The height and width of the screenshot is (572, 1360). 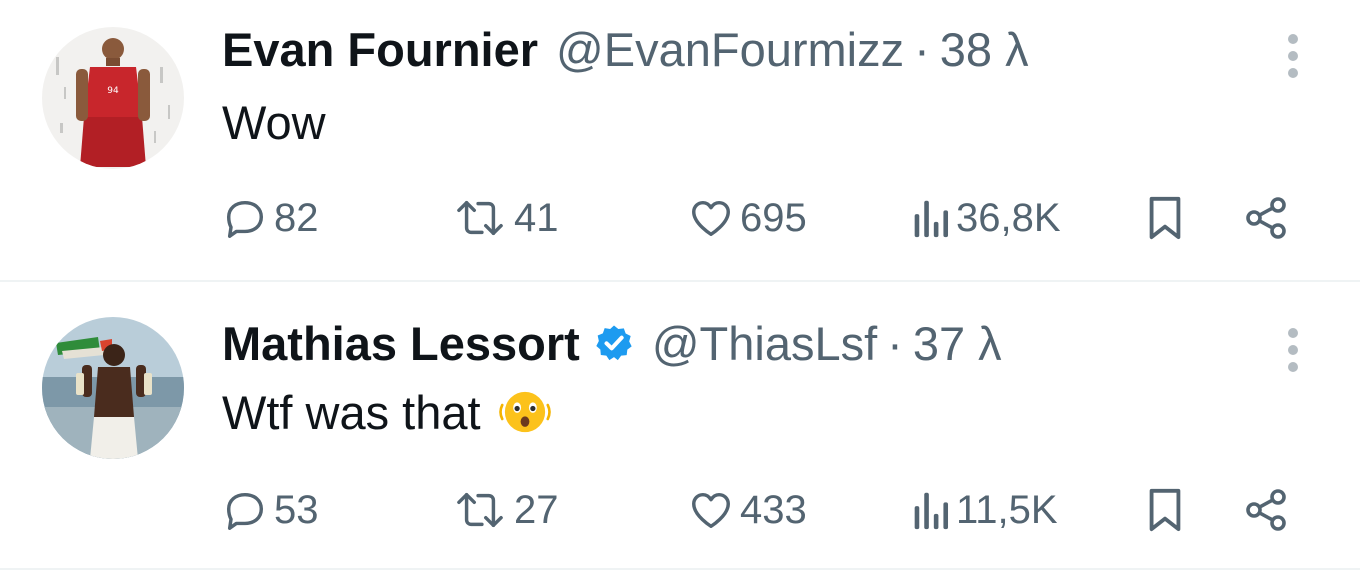 What do you see at coordinates (984, 49) in the screenshot?
I see `timestamp: 38 λ` at bounding box center [984, 49].